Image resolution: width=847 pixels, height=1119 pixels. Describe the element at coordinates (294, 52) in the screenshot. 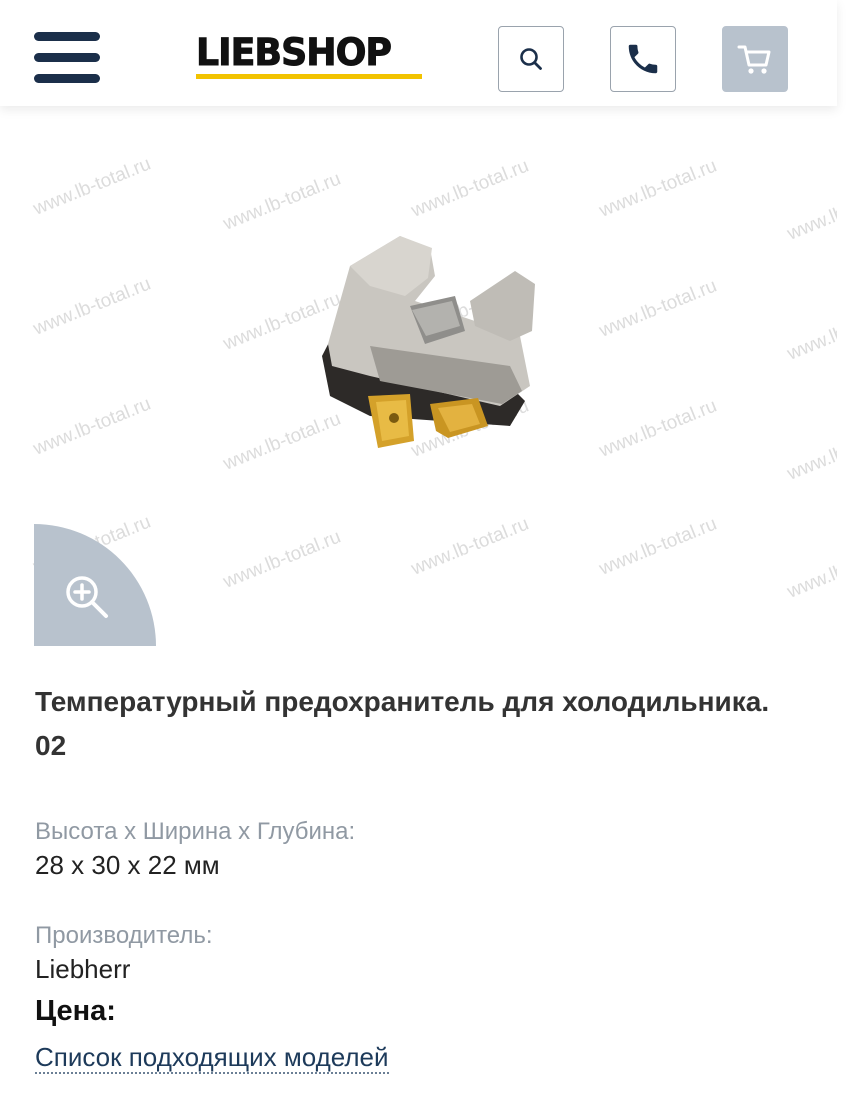

I see `logo-text: LIEBSHOP` at that location.